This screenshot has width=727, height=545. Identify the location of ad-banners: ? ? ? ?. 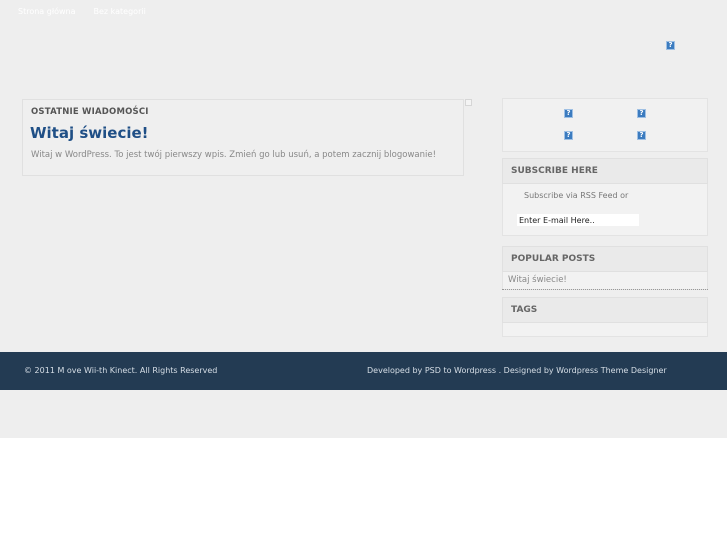
(605, 125).